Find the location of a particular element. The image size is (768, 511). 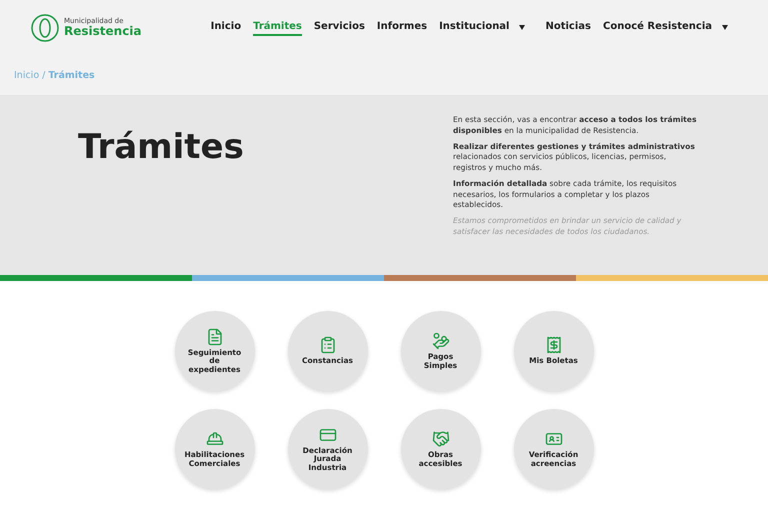

nav-link: Noticias is located at coordinates (568, 27).